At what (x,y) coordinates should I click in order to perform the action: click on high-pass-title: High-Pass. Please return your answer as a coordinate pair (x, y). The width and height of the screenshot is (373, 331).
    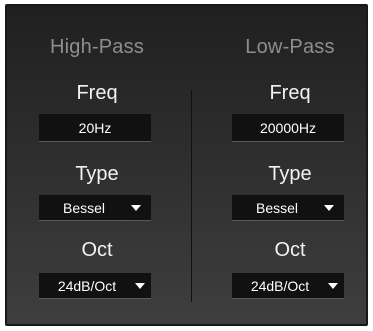
    Looking at the image, I should click on (97, 47).